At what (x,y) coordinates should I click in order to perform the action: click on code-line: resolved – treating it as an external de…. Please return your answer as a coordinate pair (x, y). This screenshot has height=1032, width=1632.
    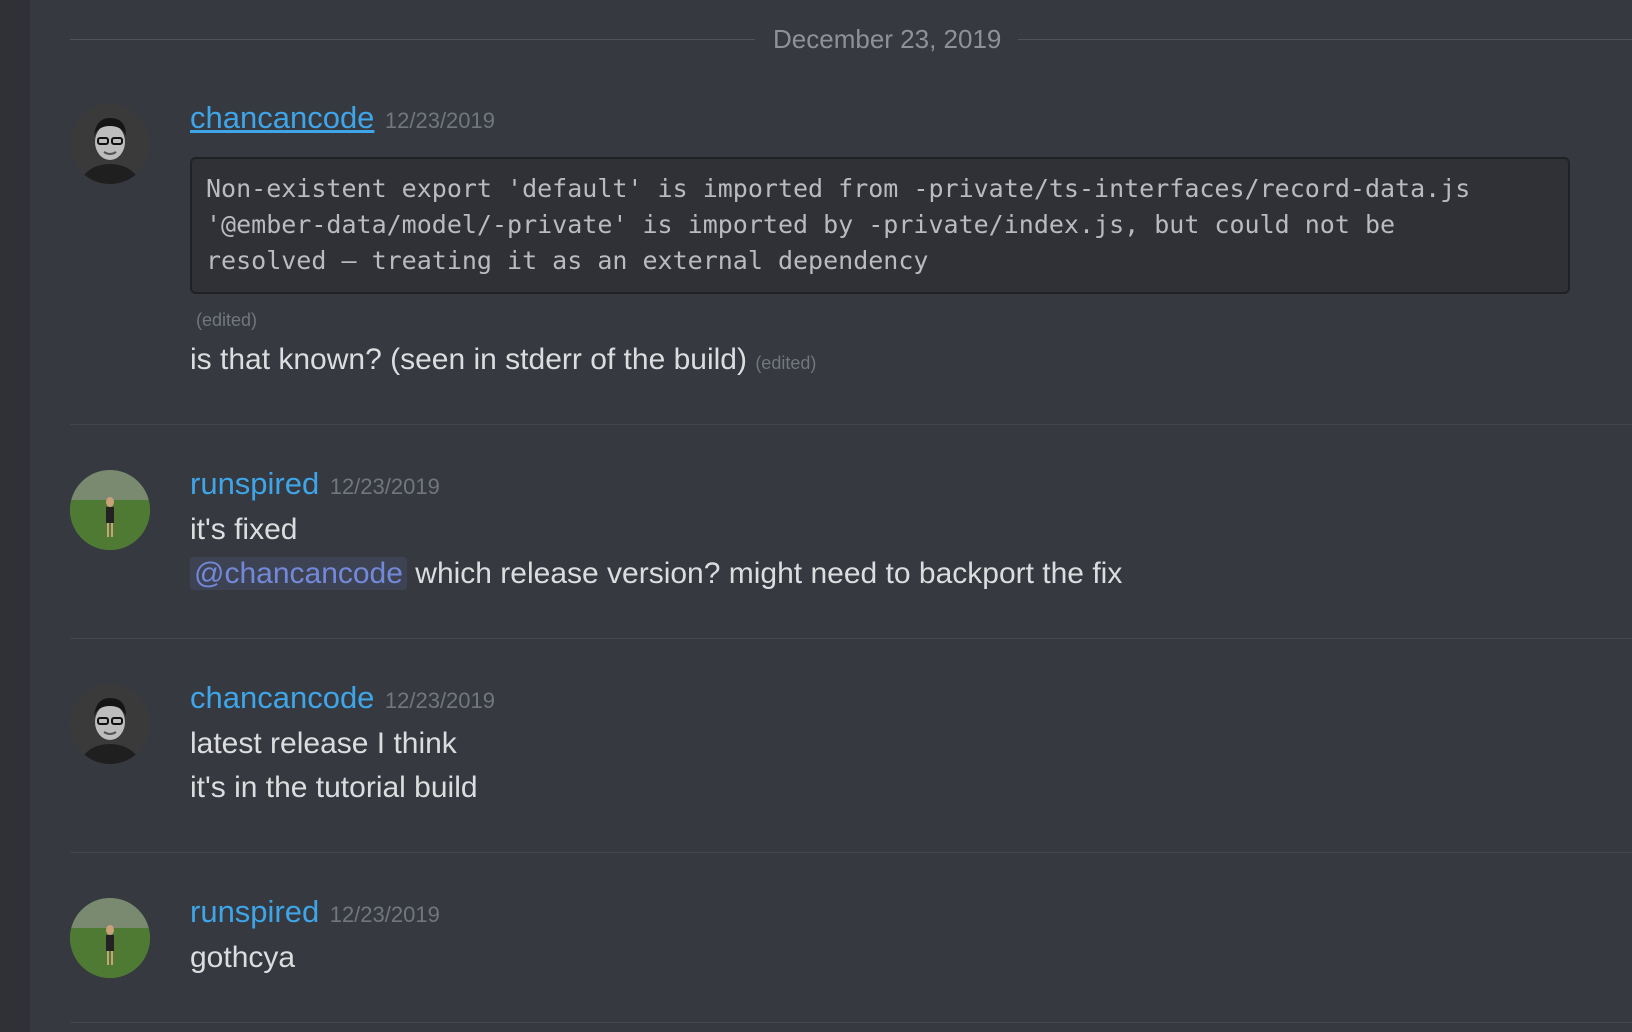
    Looking at the image, I should click on (567, 260).